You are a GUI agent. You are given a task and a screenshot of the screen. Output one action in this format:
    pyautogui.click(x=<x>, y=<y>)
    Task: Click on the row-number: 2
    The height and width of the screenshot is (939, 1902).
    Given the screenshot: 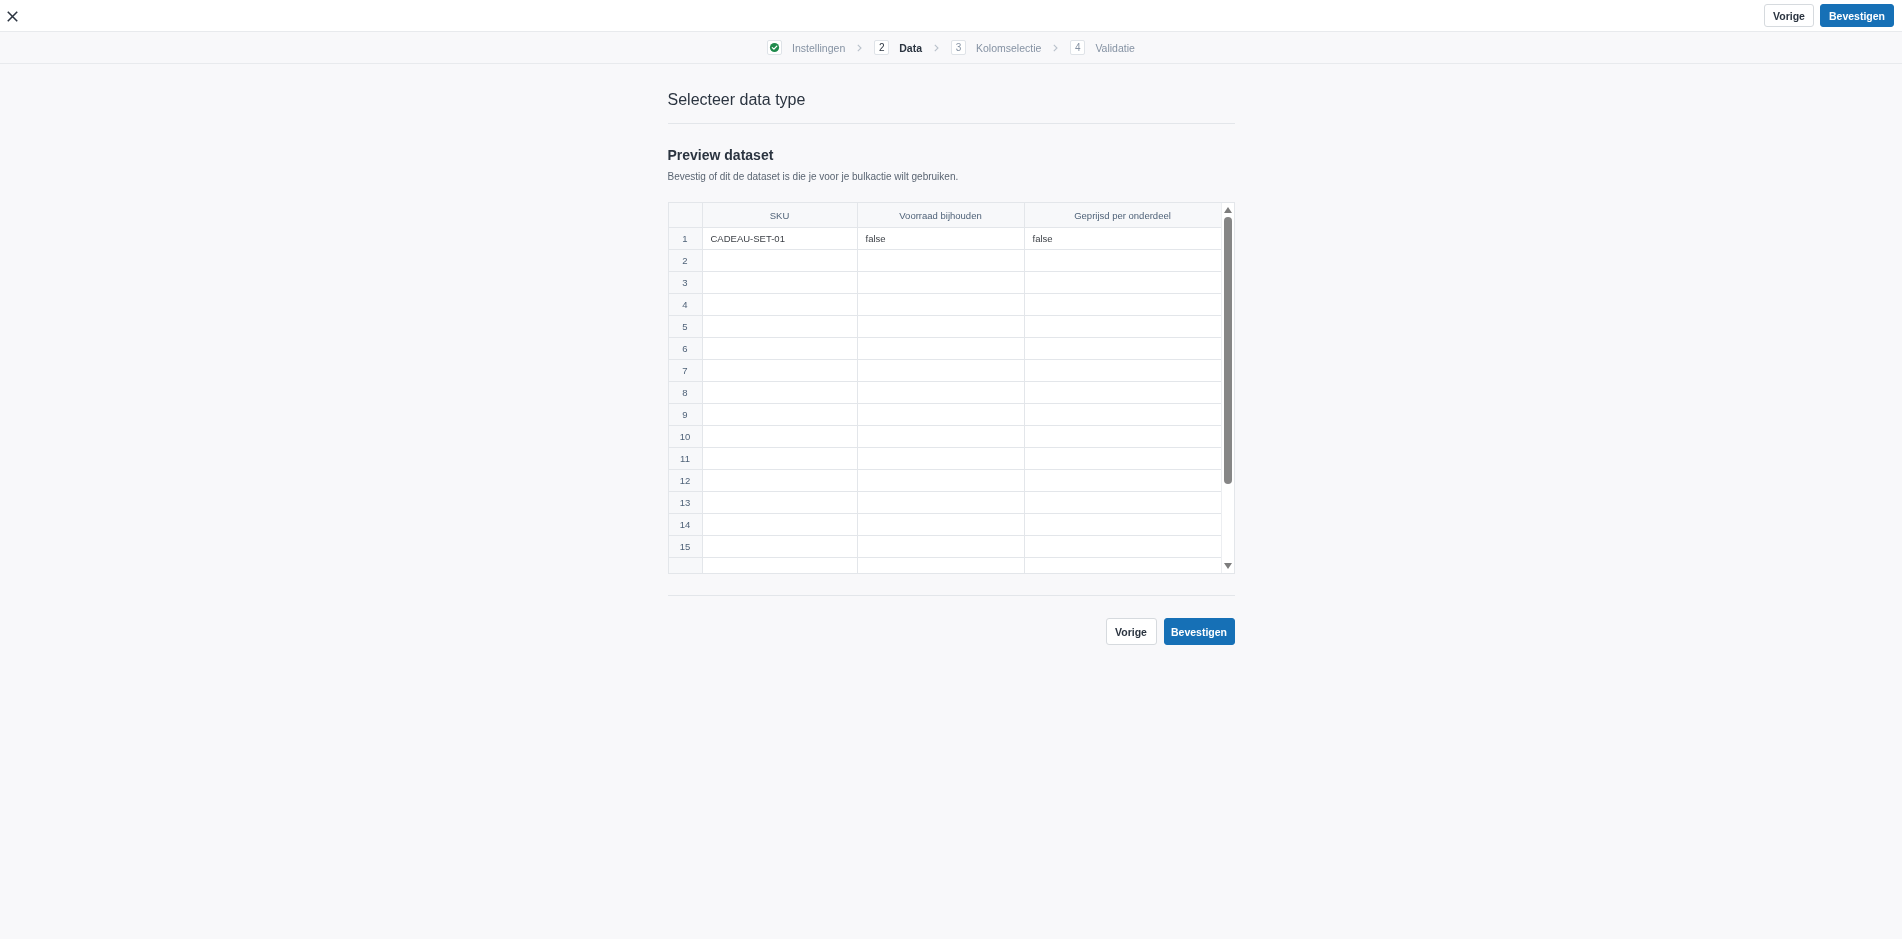 What is the action you would take?
    pyautogui.click(x=685, y=260)
    